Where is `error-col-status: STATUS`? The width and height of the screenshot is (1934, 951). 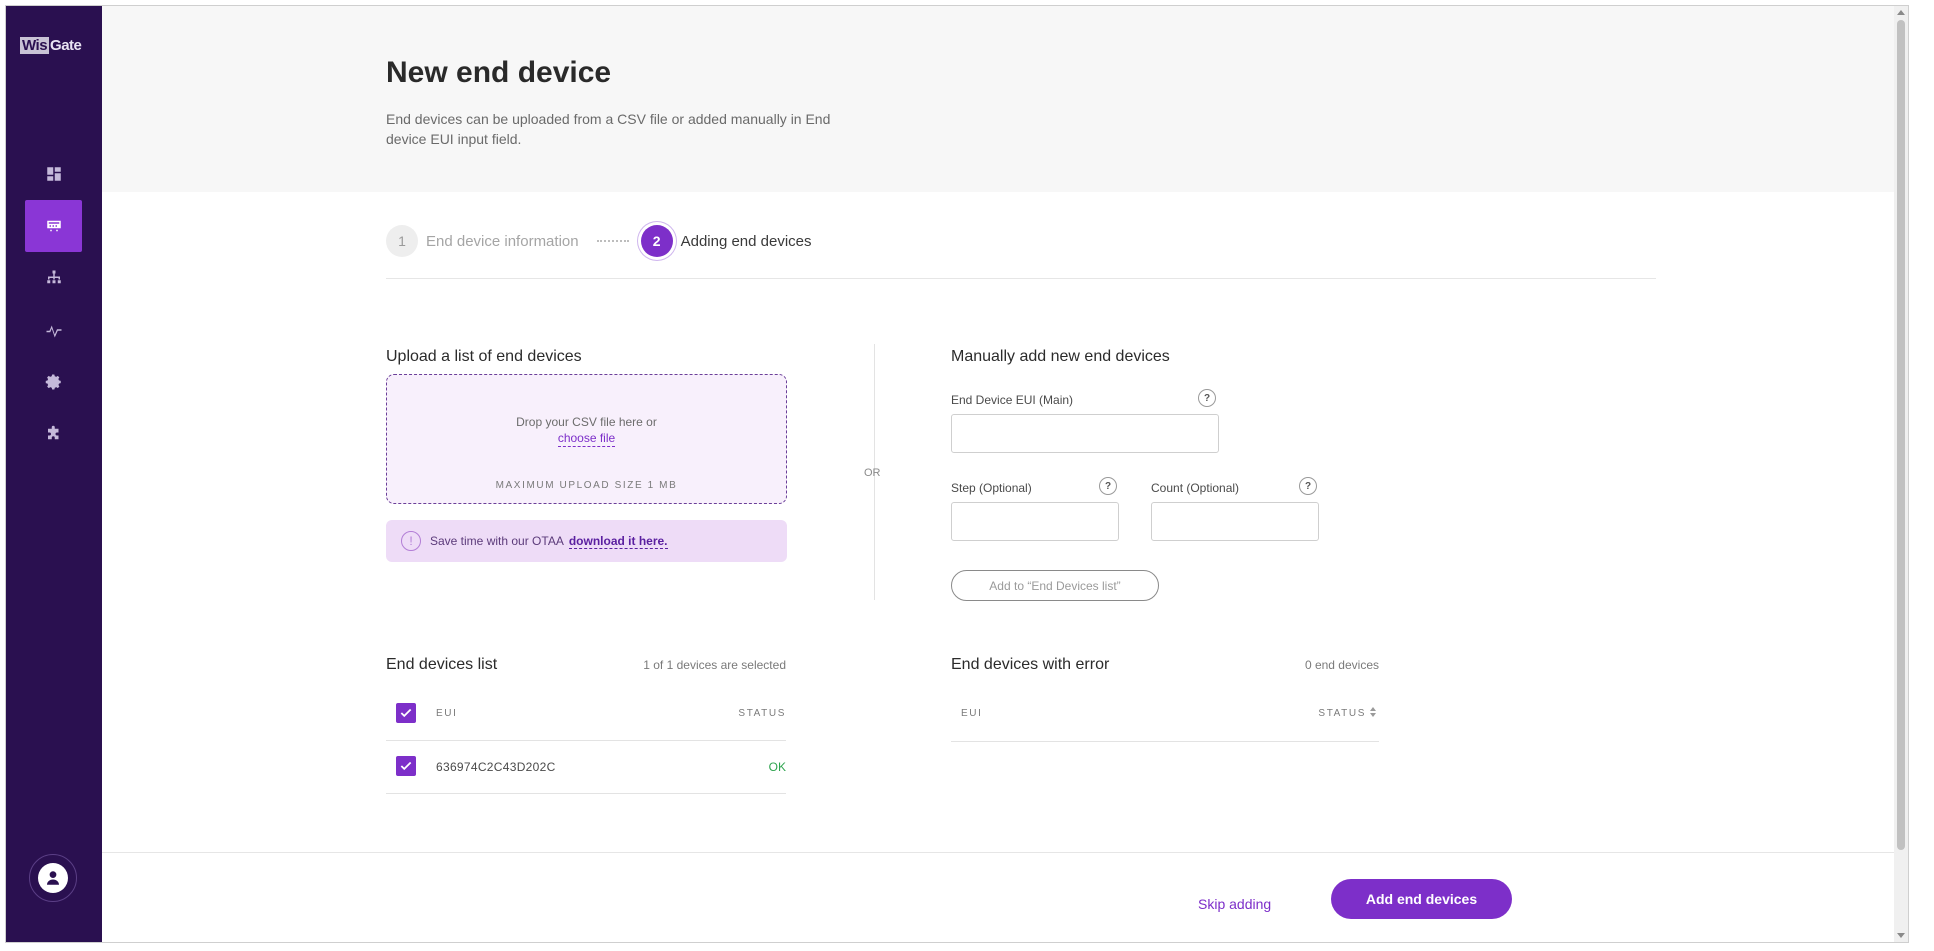
error-col-status: STATUS is located at coordinates (1324, 713).